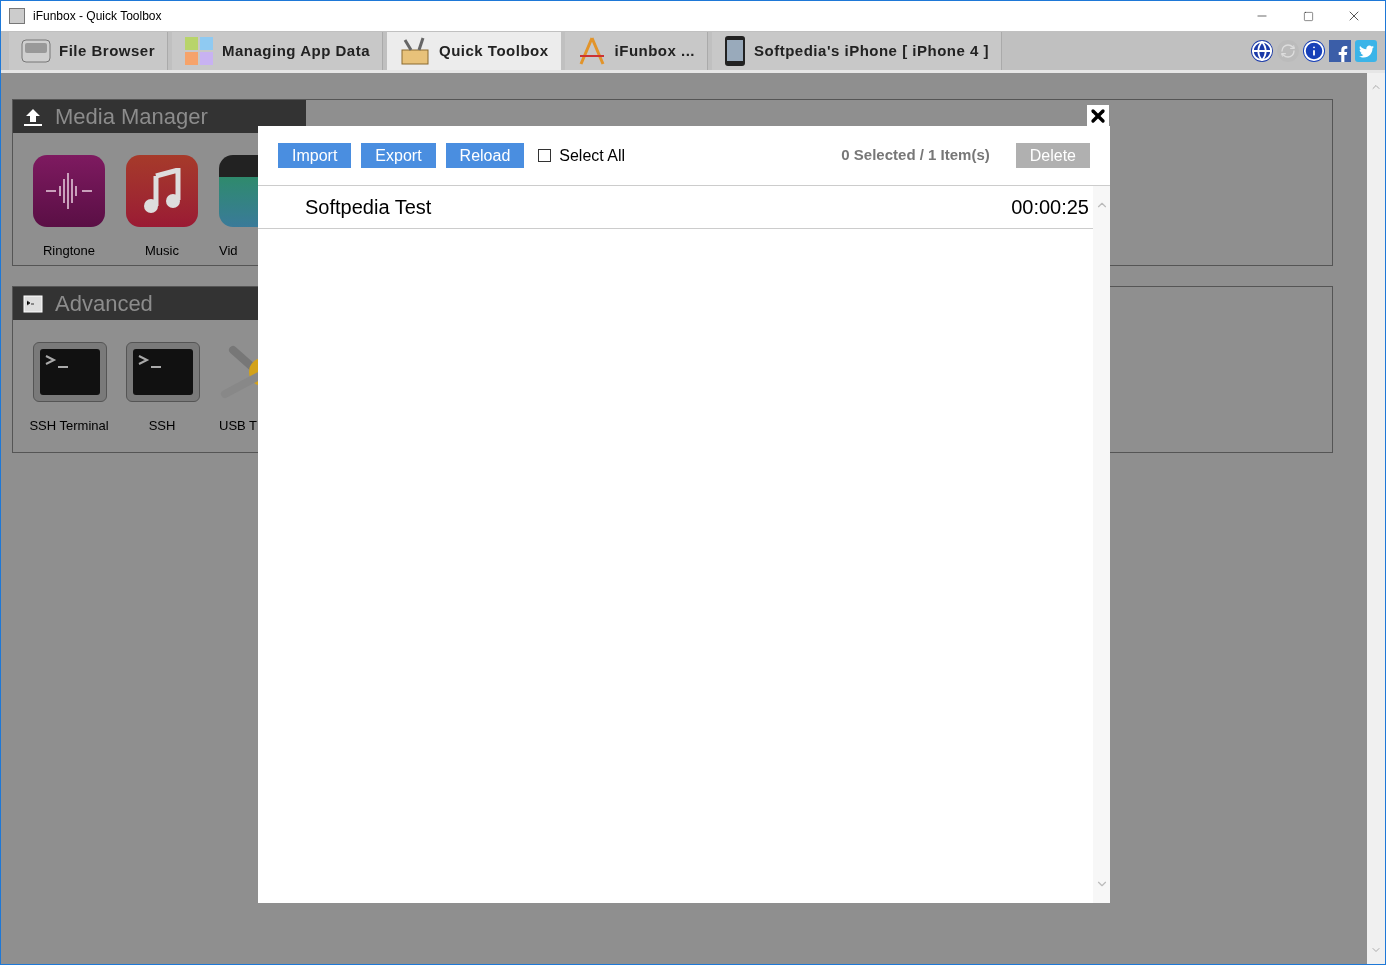  I want to click on upload-icon, so click(33, 116).